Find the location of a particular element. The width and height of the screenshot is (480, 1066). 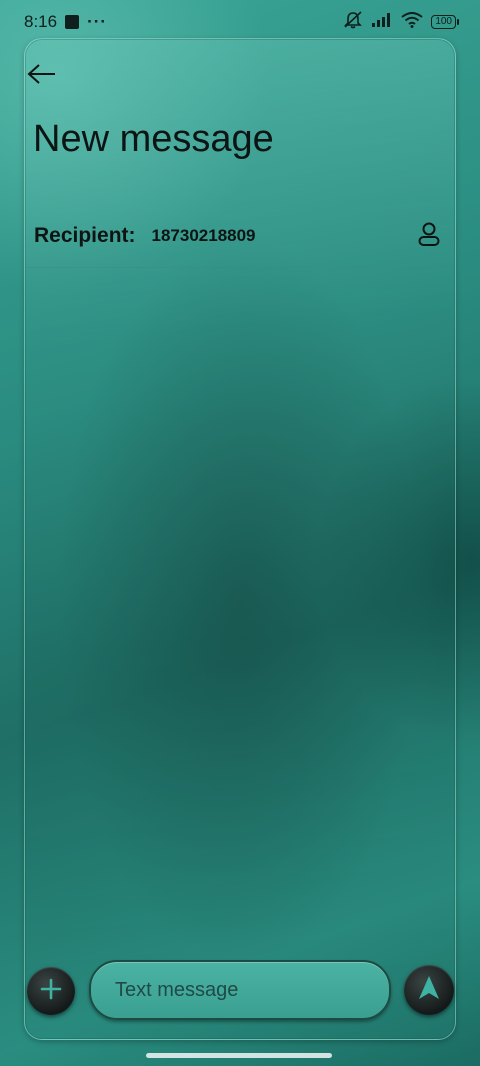

status-time: 8:16 is located at coordinates (41, 21).